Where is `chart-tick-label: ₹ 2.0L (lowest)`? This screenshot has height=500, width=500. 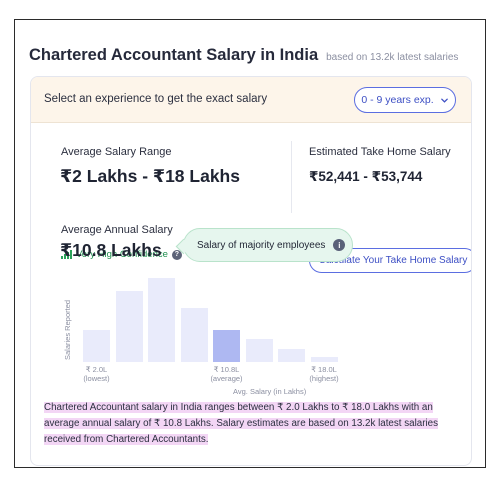
chart-tick-label: ₹ 2.0L (lowest) is located at coordinates (97, 374).